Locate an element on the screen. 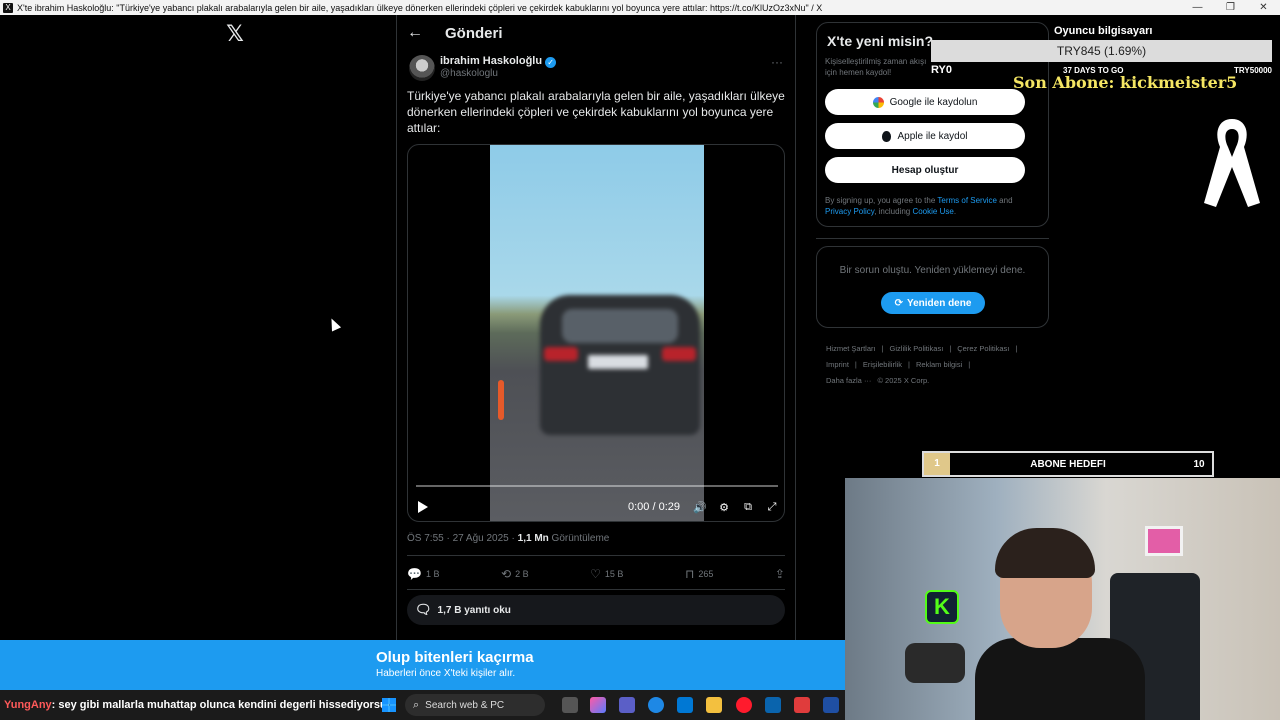  x-app-icon: X is located at coordinates (8, 7).